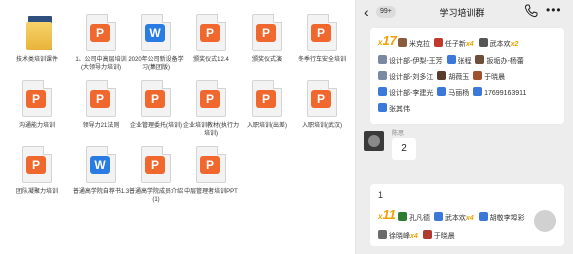 The height and width of the screenshot is (254, 573). I want to click on unread-count-badge: 99+, so click(386, 12).